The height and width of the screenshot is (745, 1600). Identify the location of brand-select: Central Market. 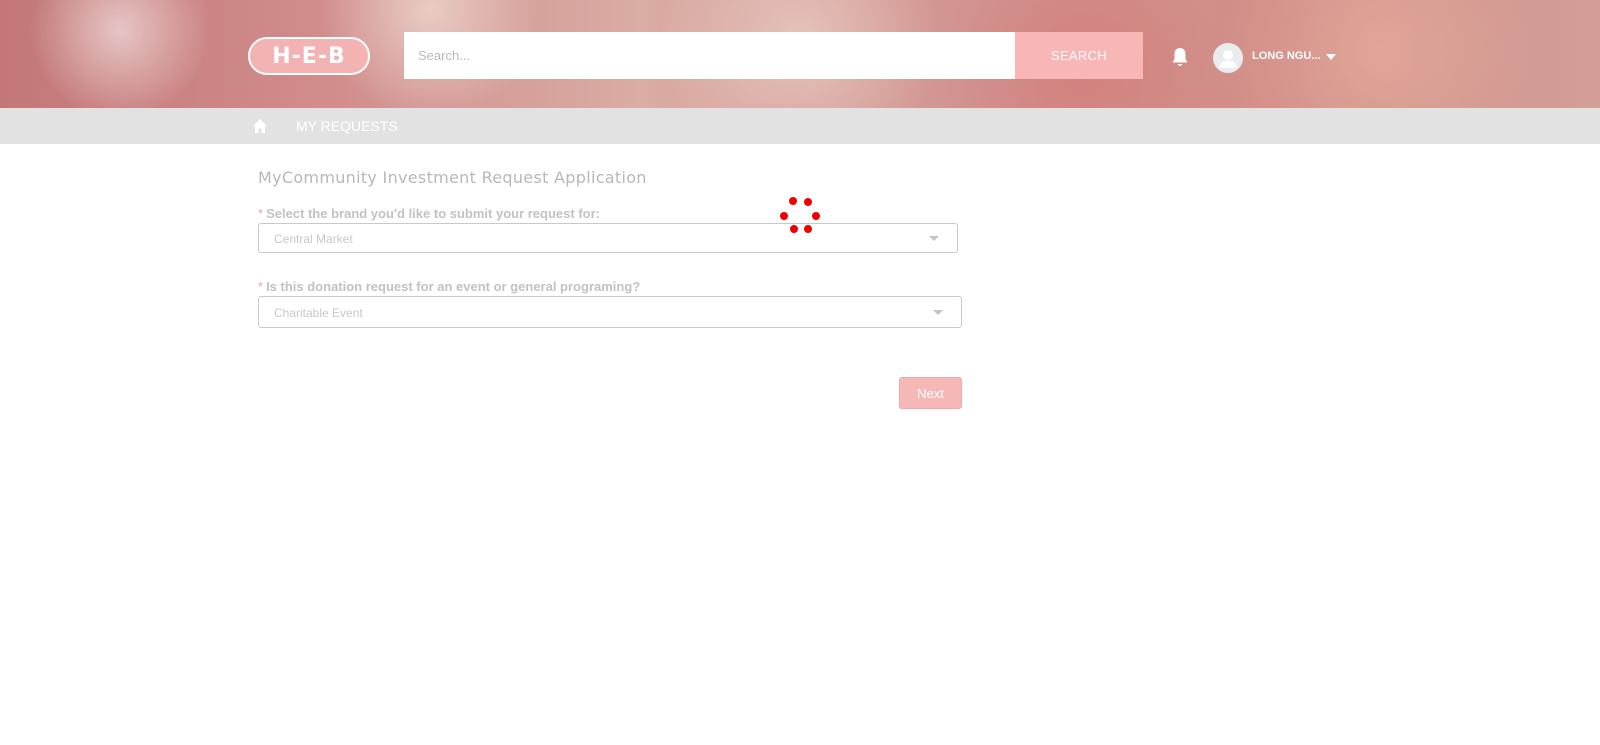
(608, 238).